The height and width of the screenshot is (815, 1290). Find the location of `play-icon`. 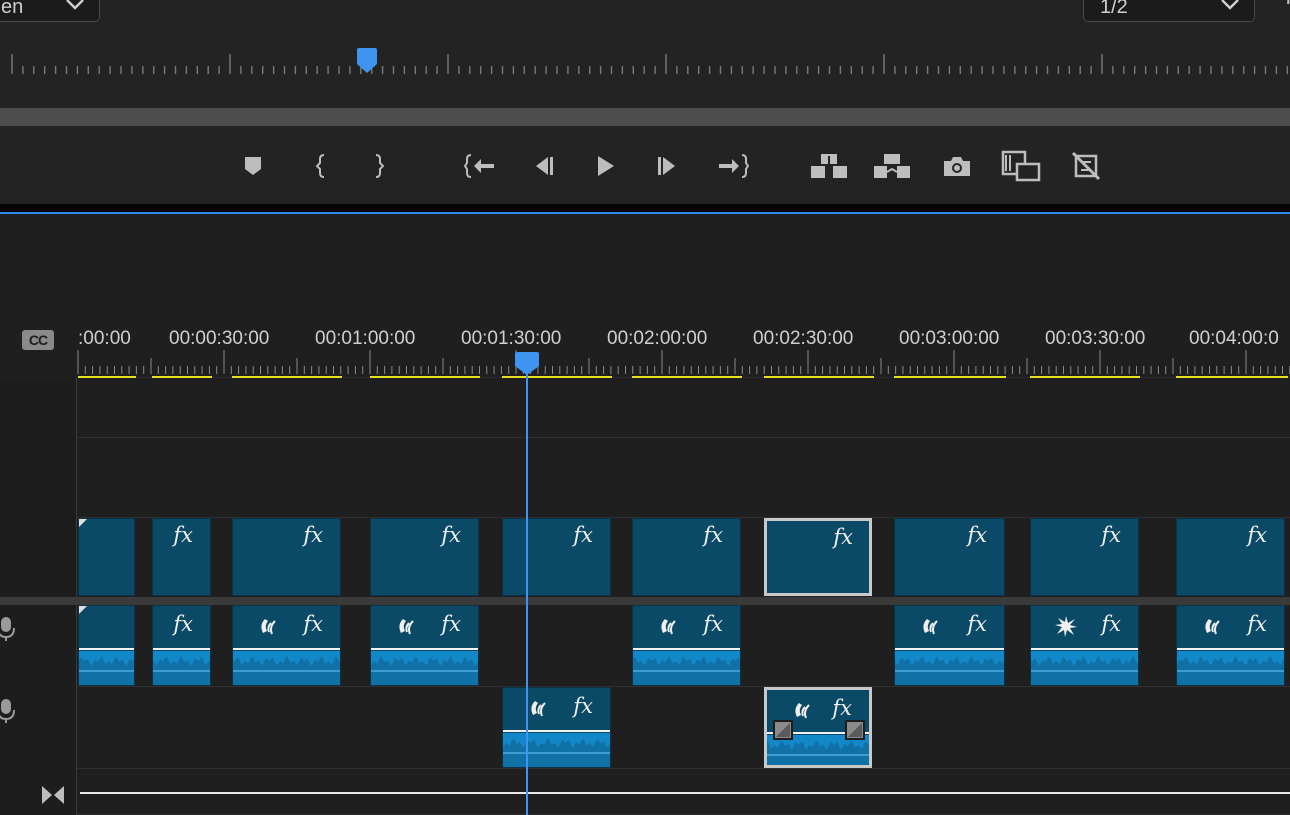

play-icon is located at coordinates (606, 166).